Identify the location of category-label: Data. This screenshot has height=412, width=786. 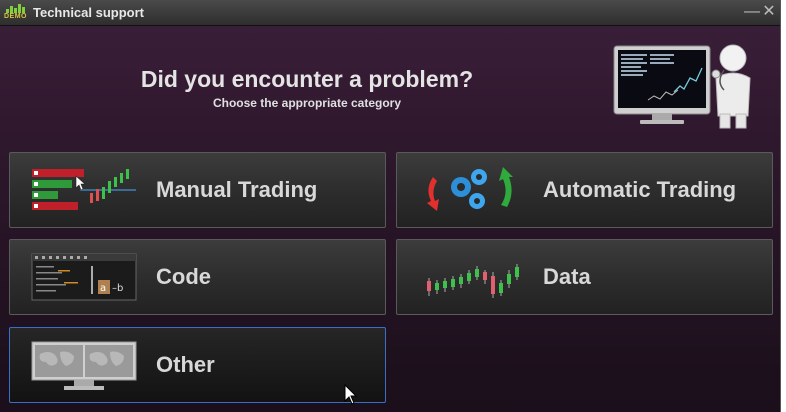
(567, 276).